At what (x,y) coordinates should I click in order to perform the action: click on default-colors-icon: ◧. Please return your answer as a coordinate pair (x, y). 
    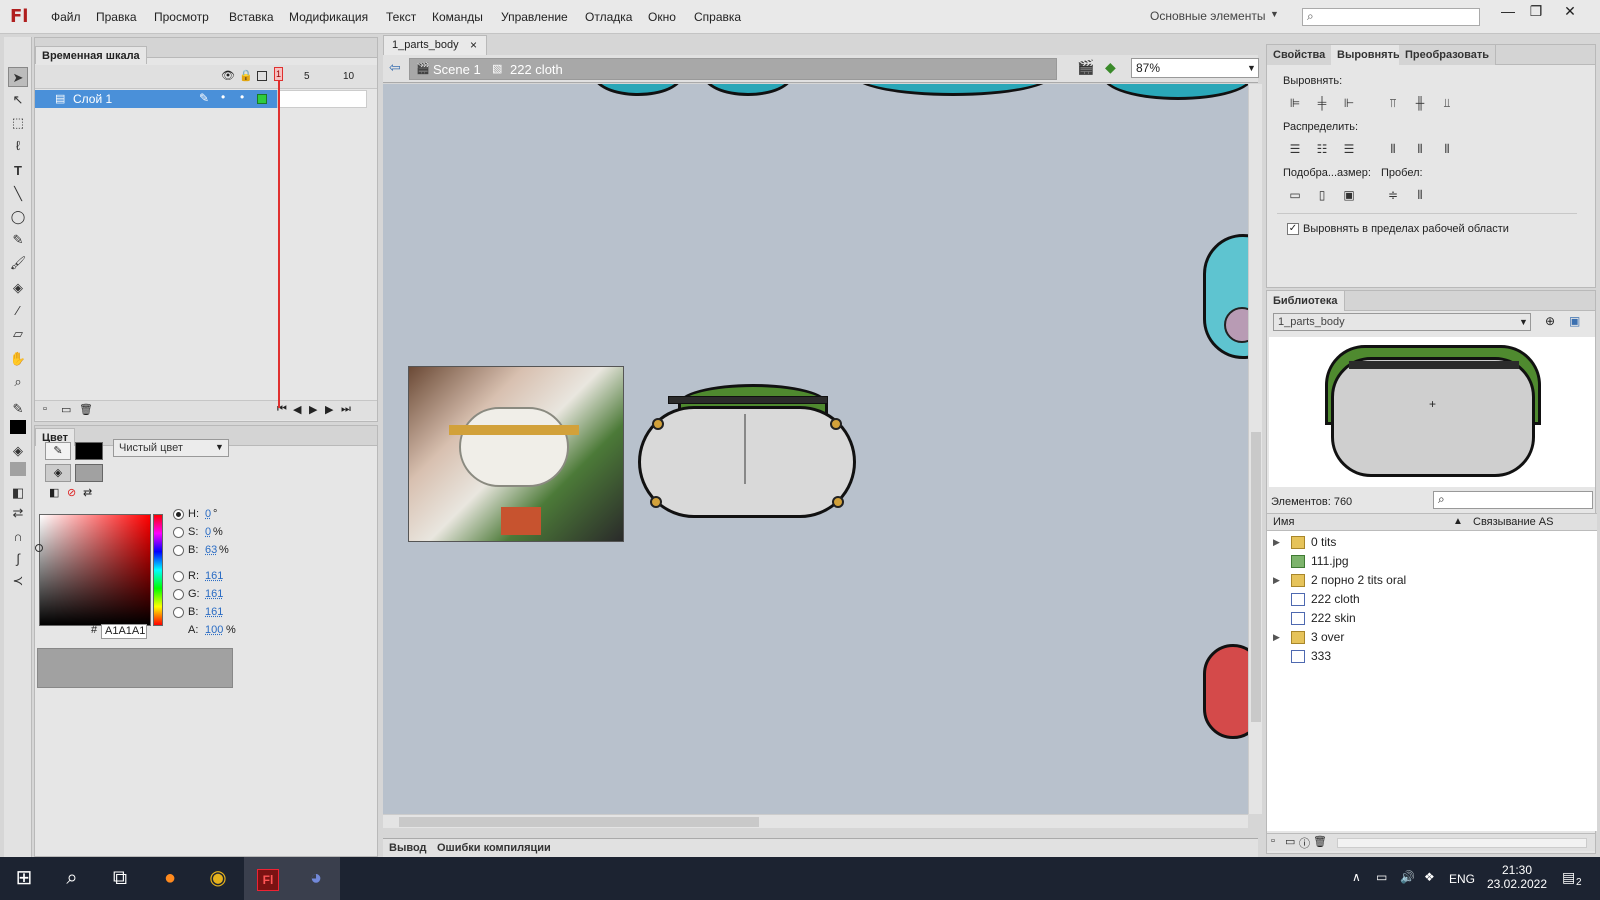
    Looking at the image, I should click on (54, 492).